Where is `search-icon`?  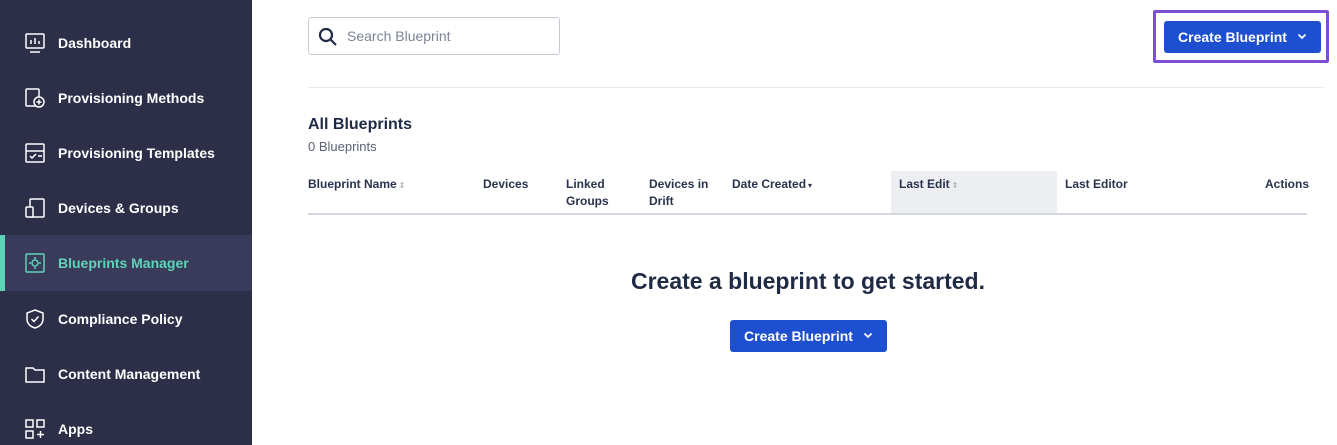
search-icon is located at coordinates (328, 37).